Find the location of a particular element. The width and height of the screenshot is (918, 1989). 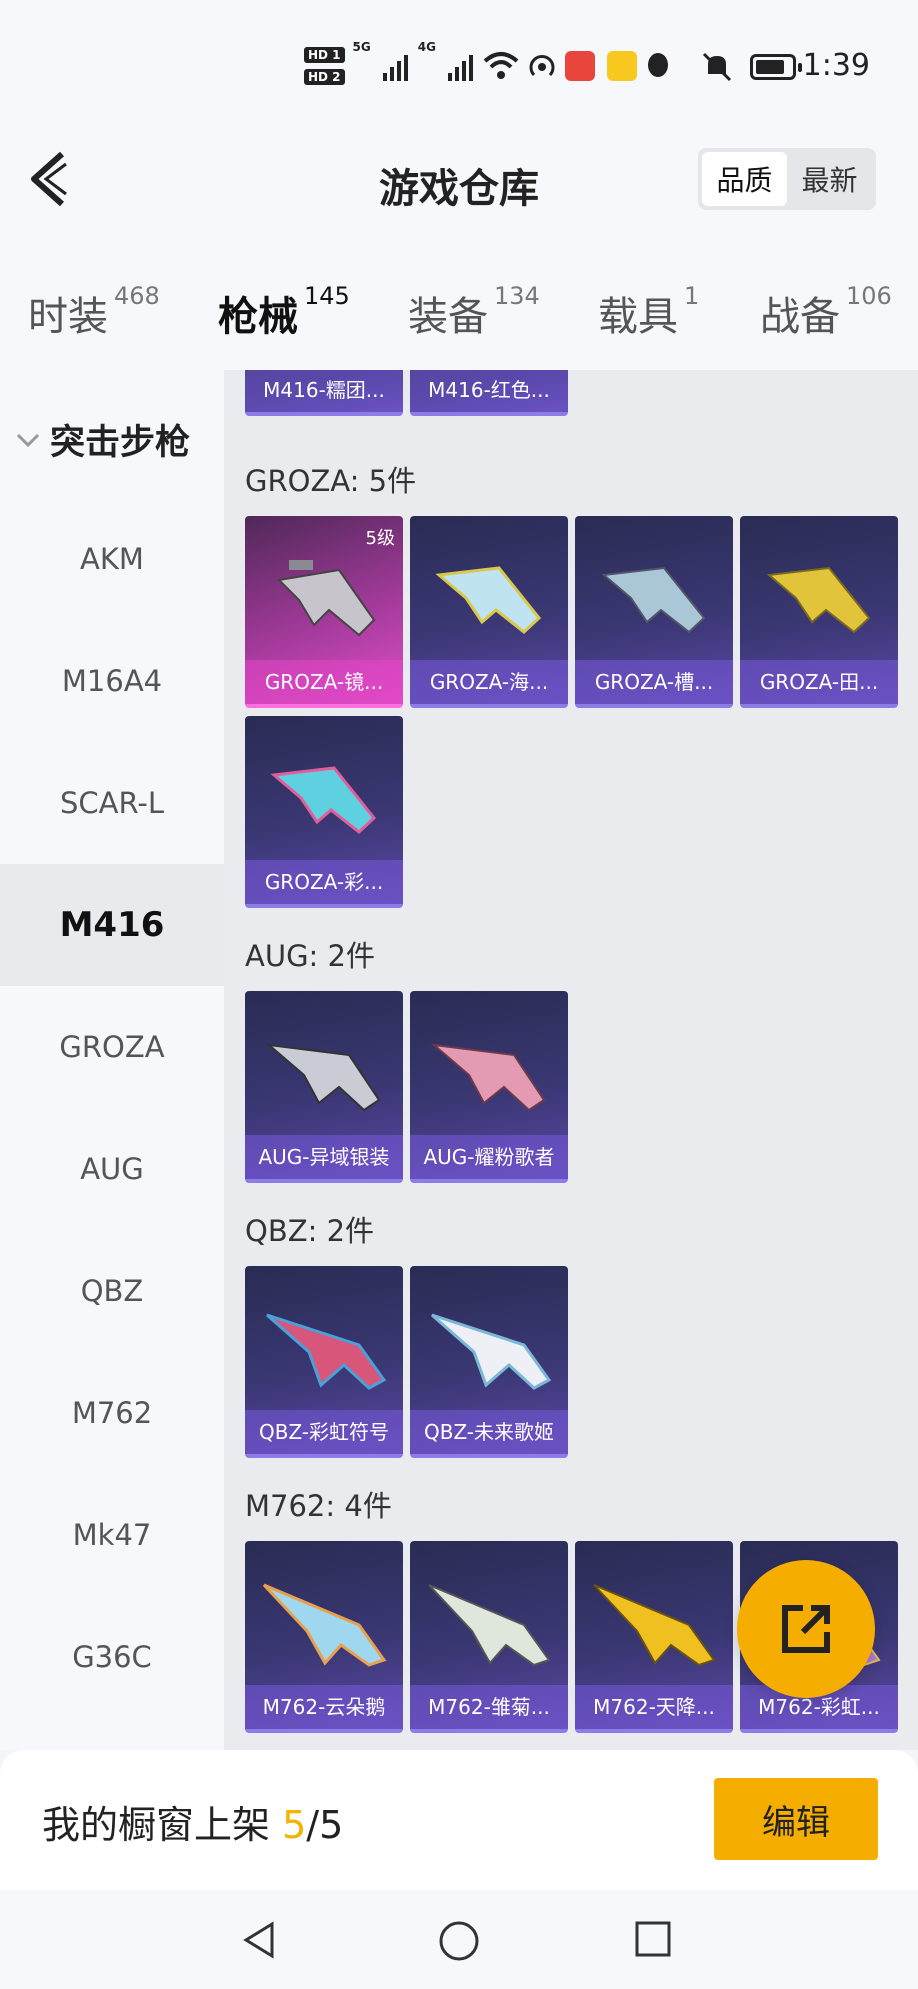

showcase-total: /5 is located at coordinates (325, 1825).